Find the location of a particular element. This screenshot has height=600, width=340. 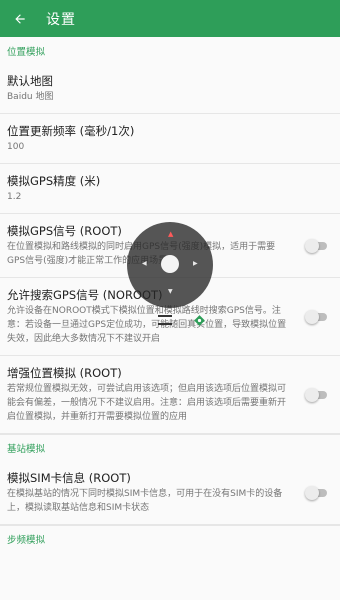

pref-default-map: 默认地图 Baidu 地图 is located at coordinates (170, 89).